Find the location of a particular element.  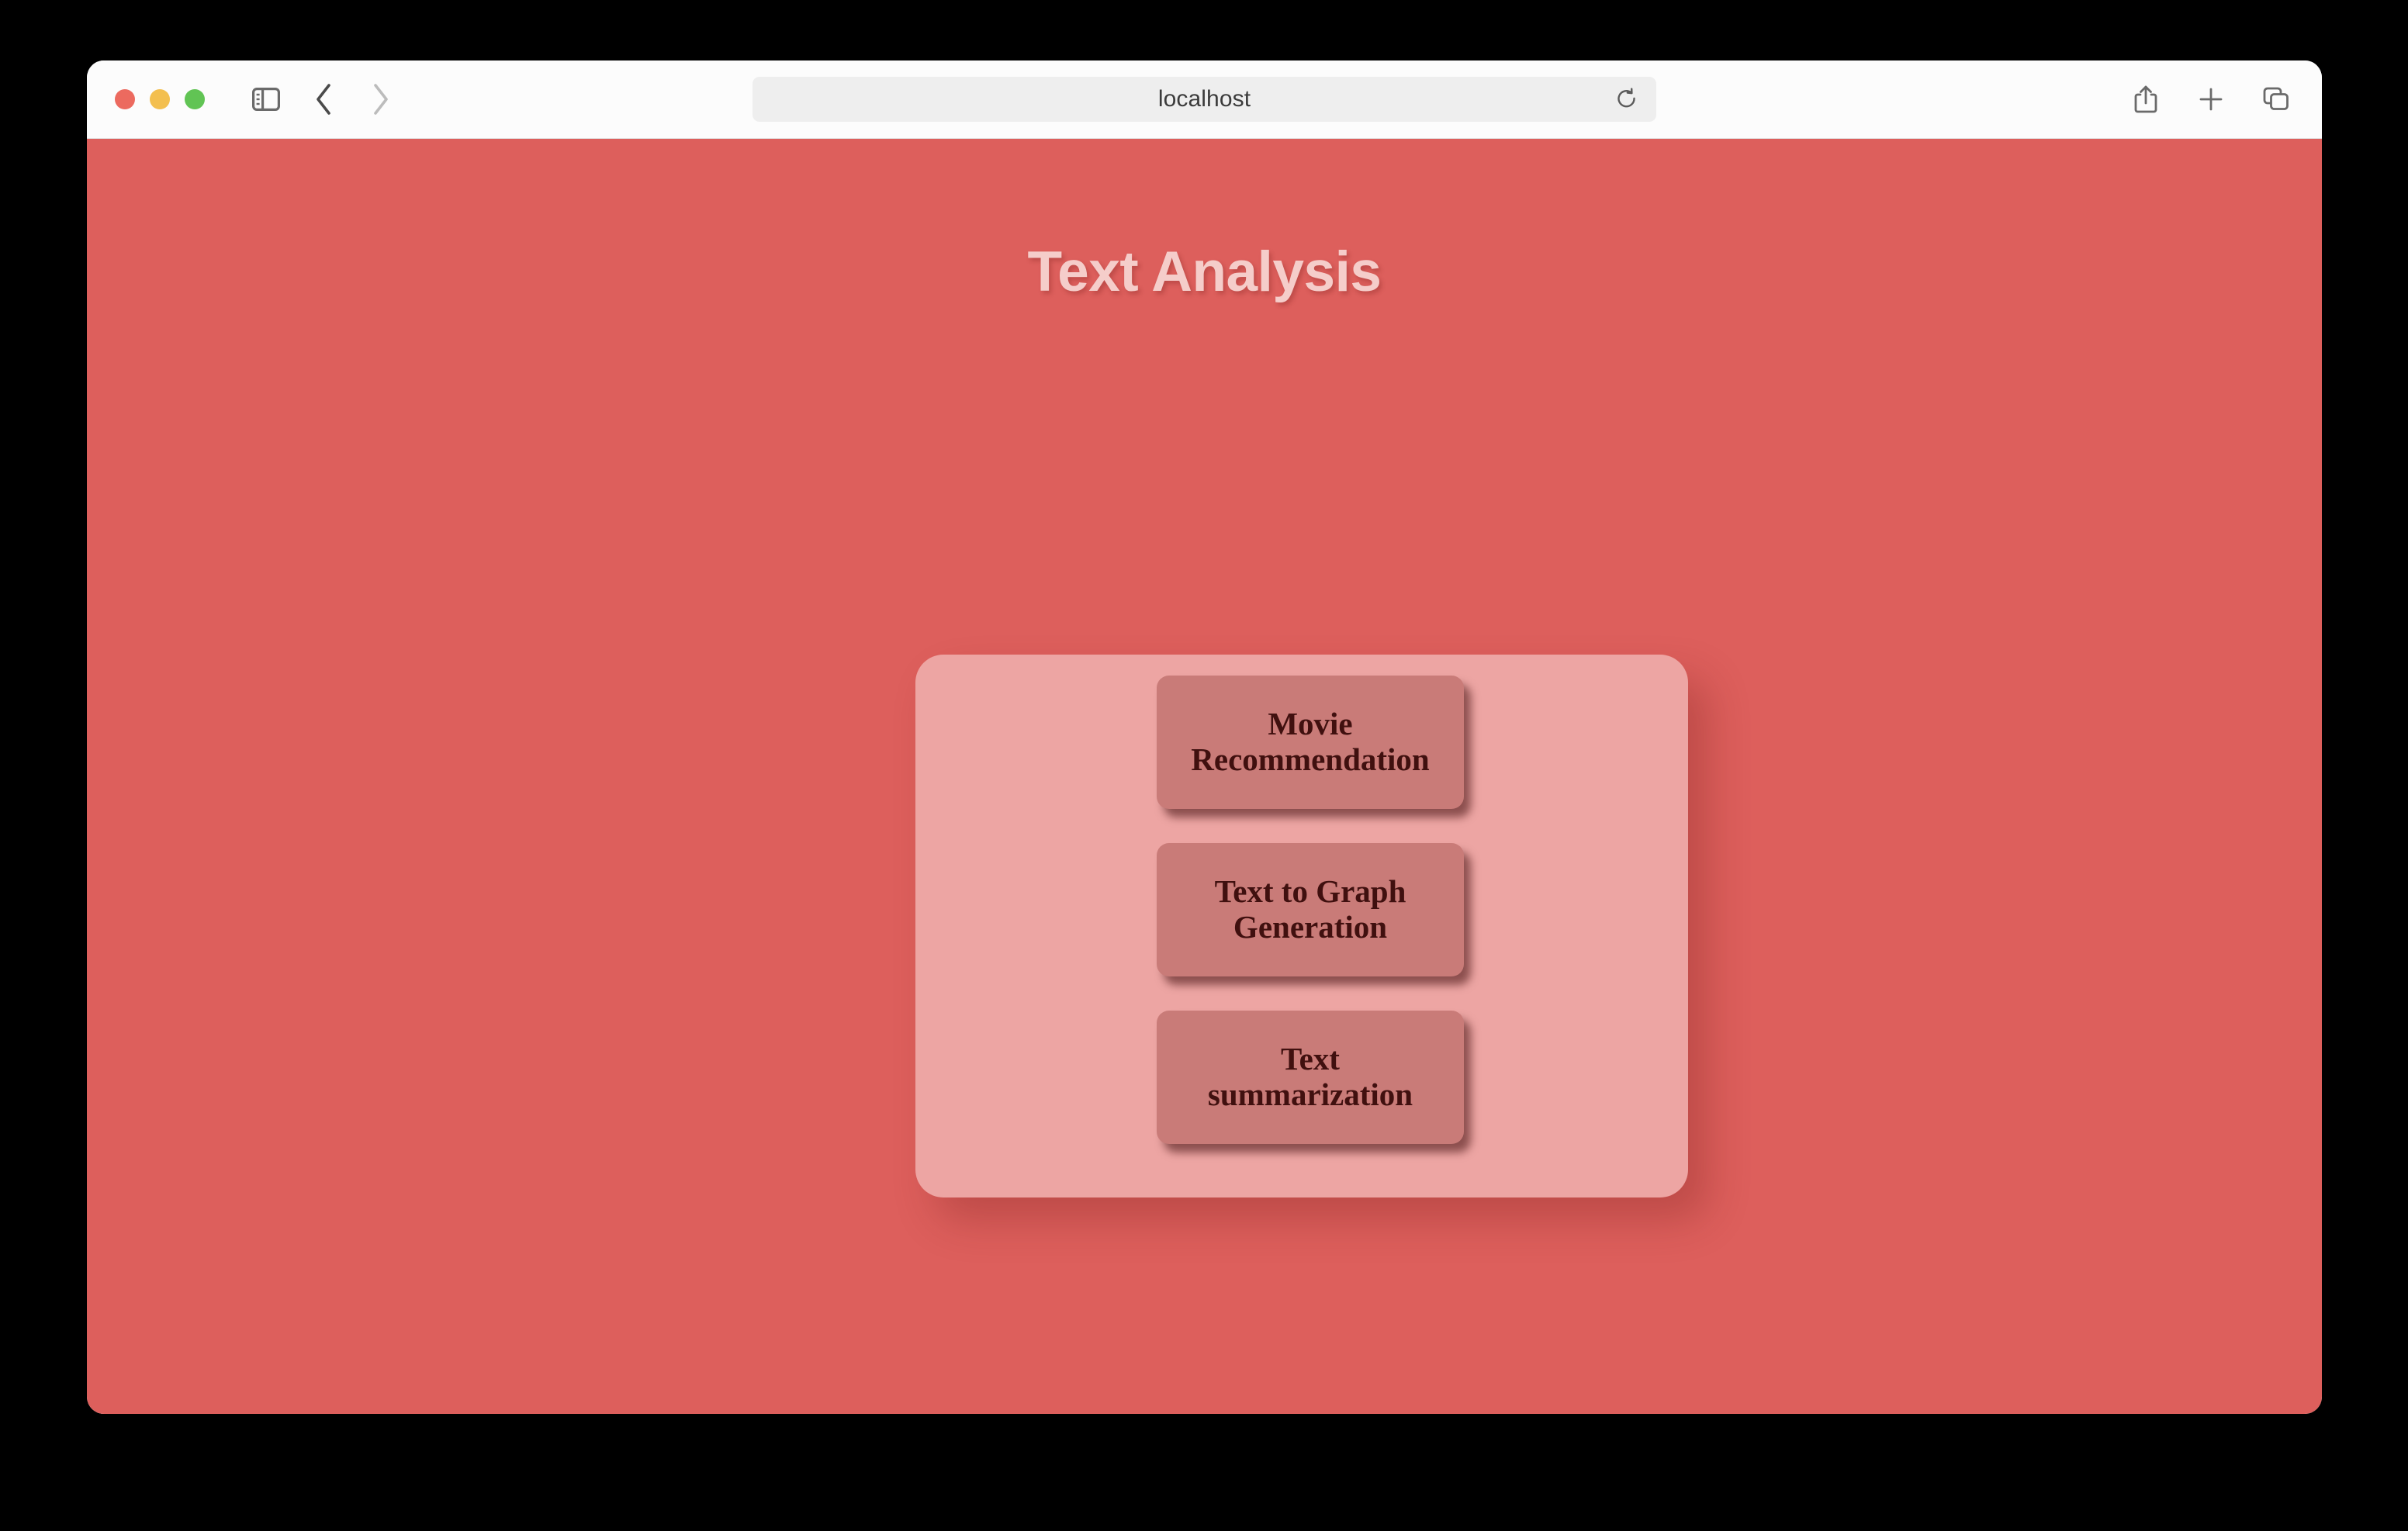

button-row: Text to Graph Generation is located at coordinates (1301, 909).